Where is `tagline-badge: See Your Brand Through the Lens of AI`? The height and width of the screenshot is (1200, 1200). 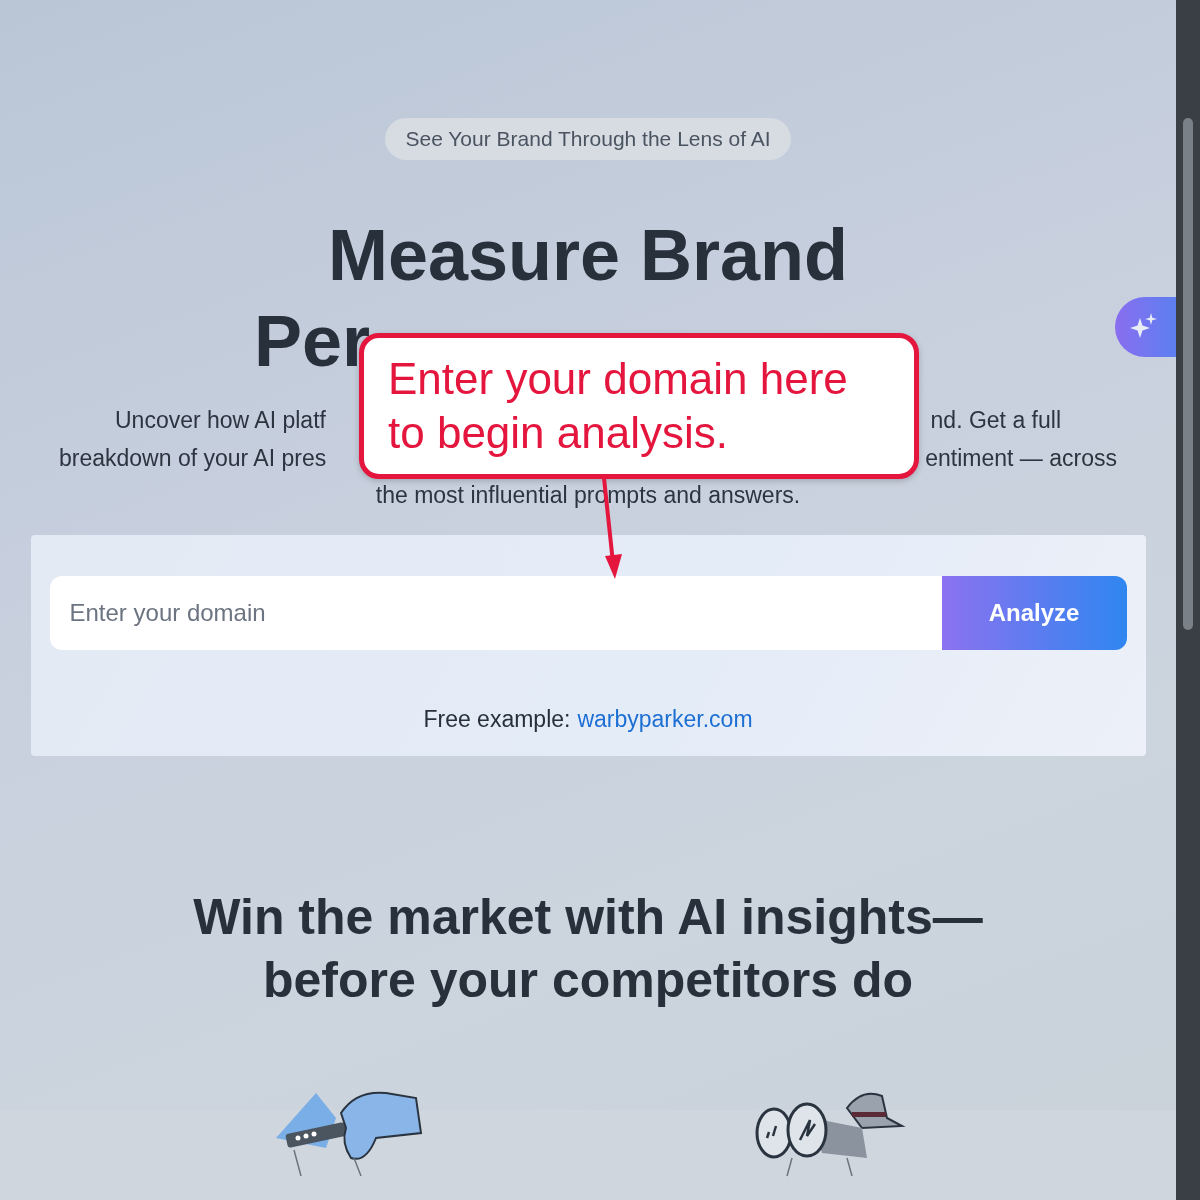
tagline-badge: See Your Brand Through the Lens of AI is located at coordinates (588, 139).